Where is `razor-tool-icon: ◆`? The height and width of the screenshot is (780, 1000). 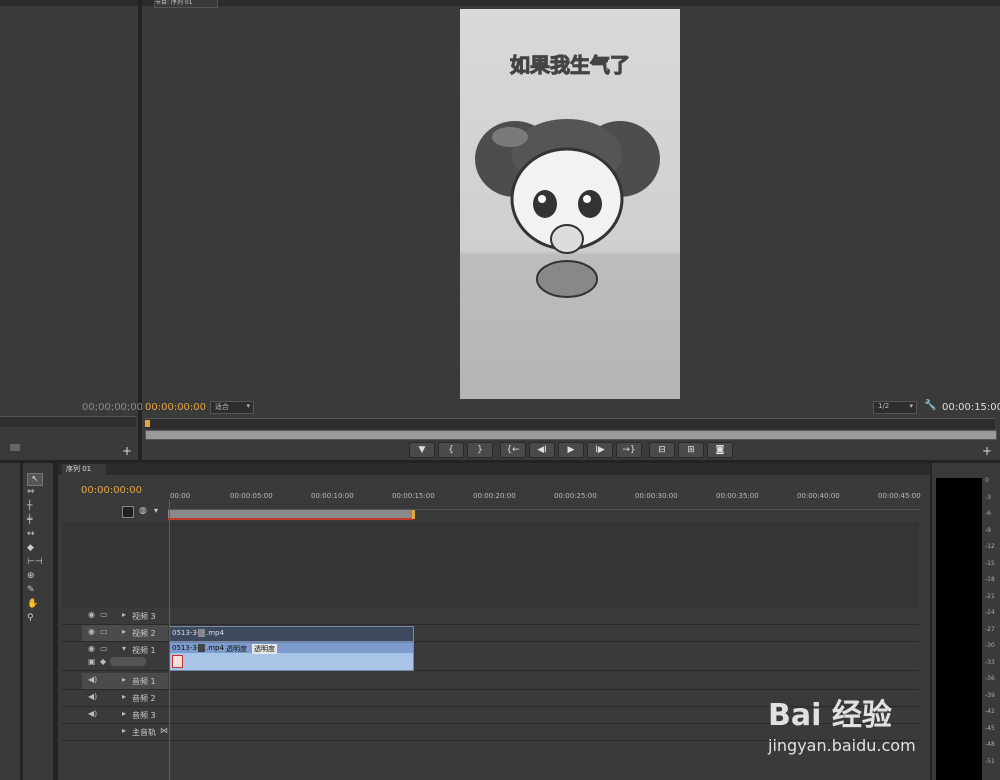
razor-tool-icon: ◆ is located at coordinates (30, 548).